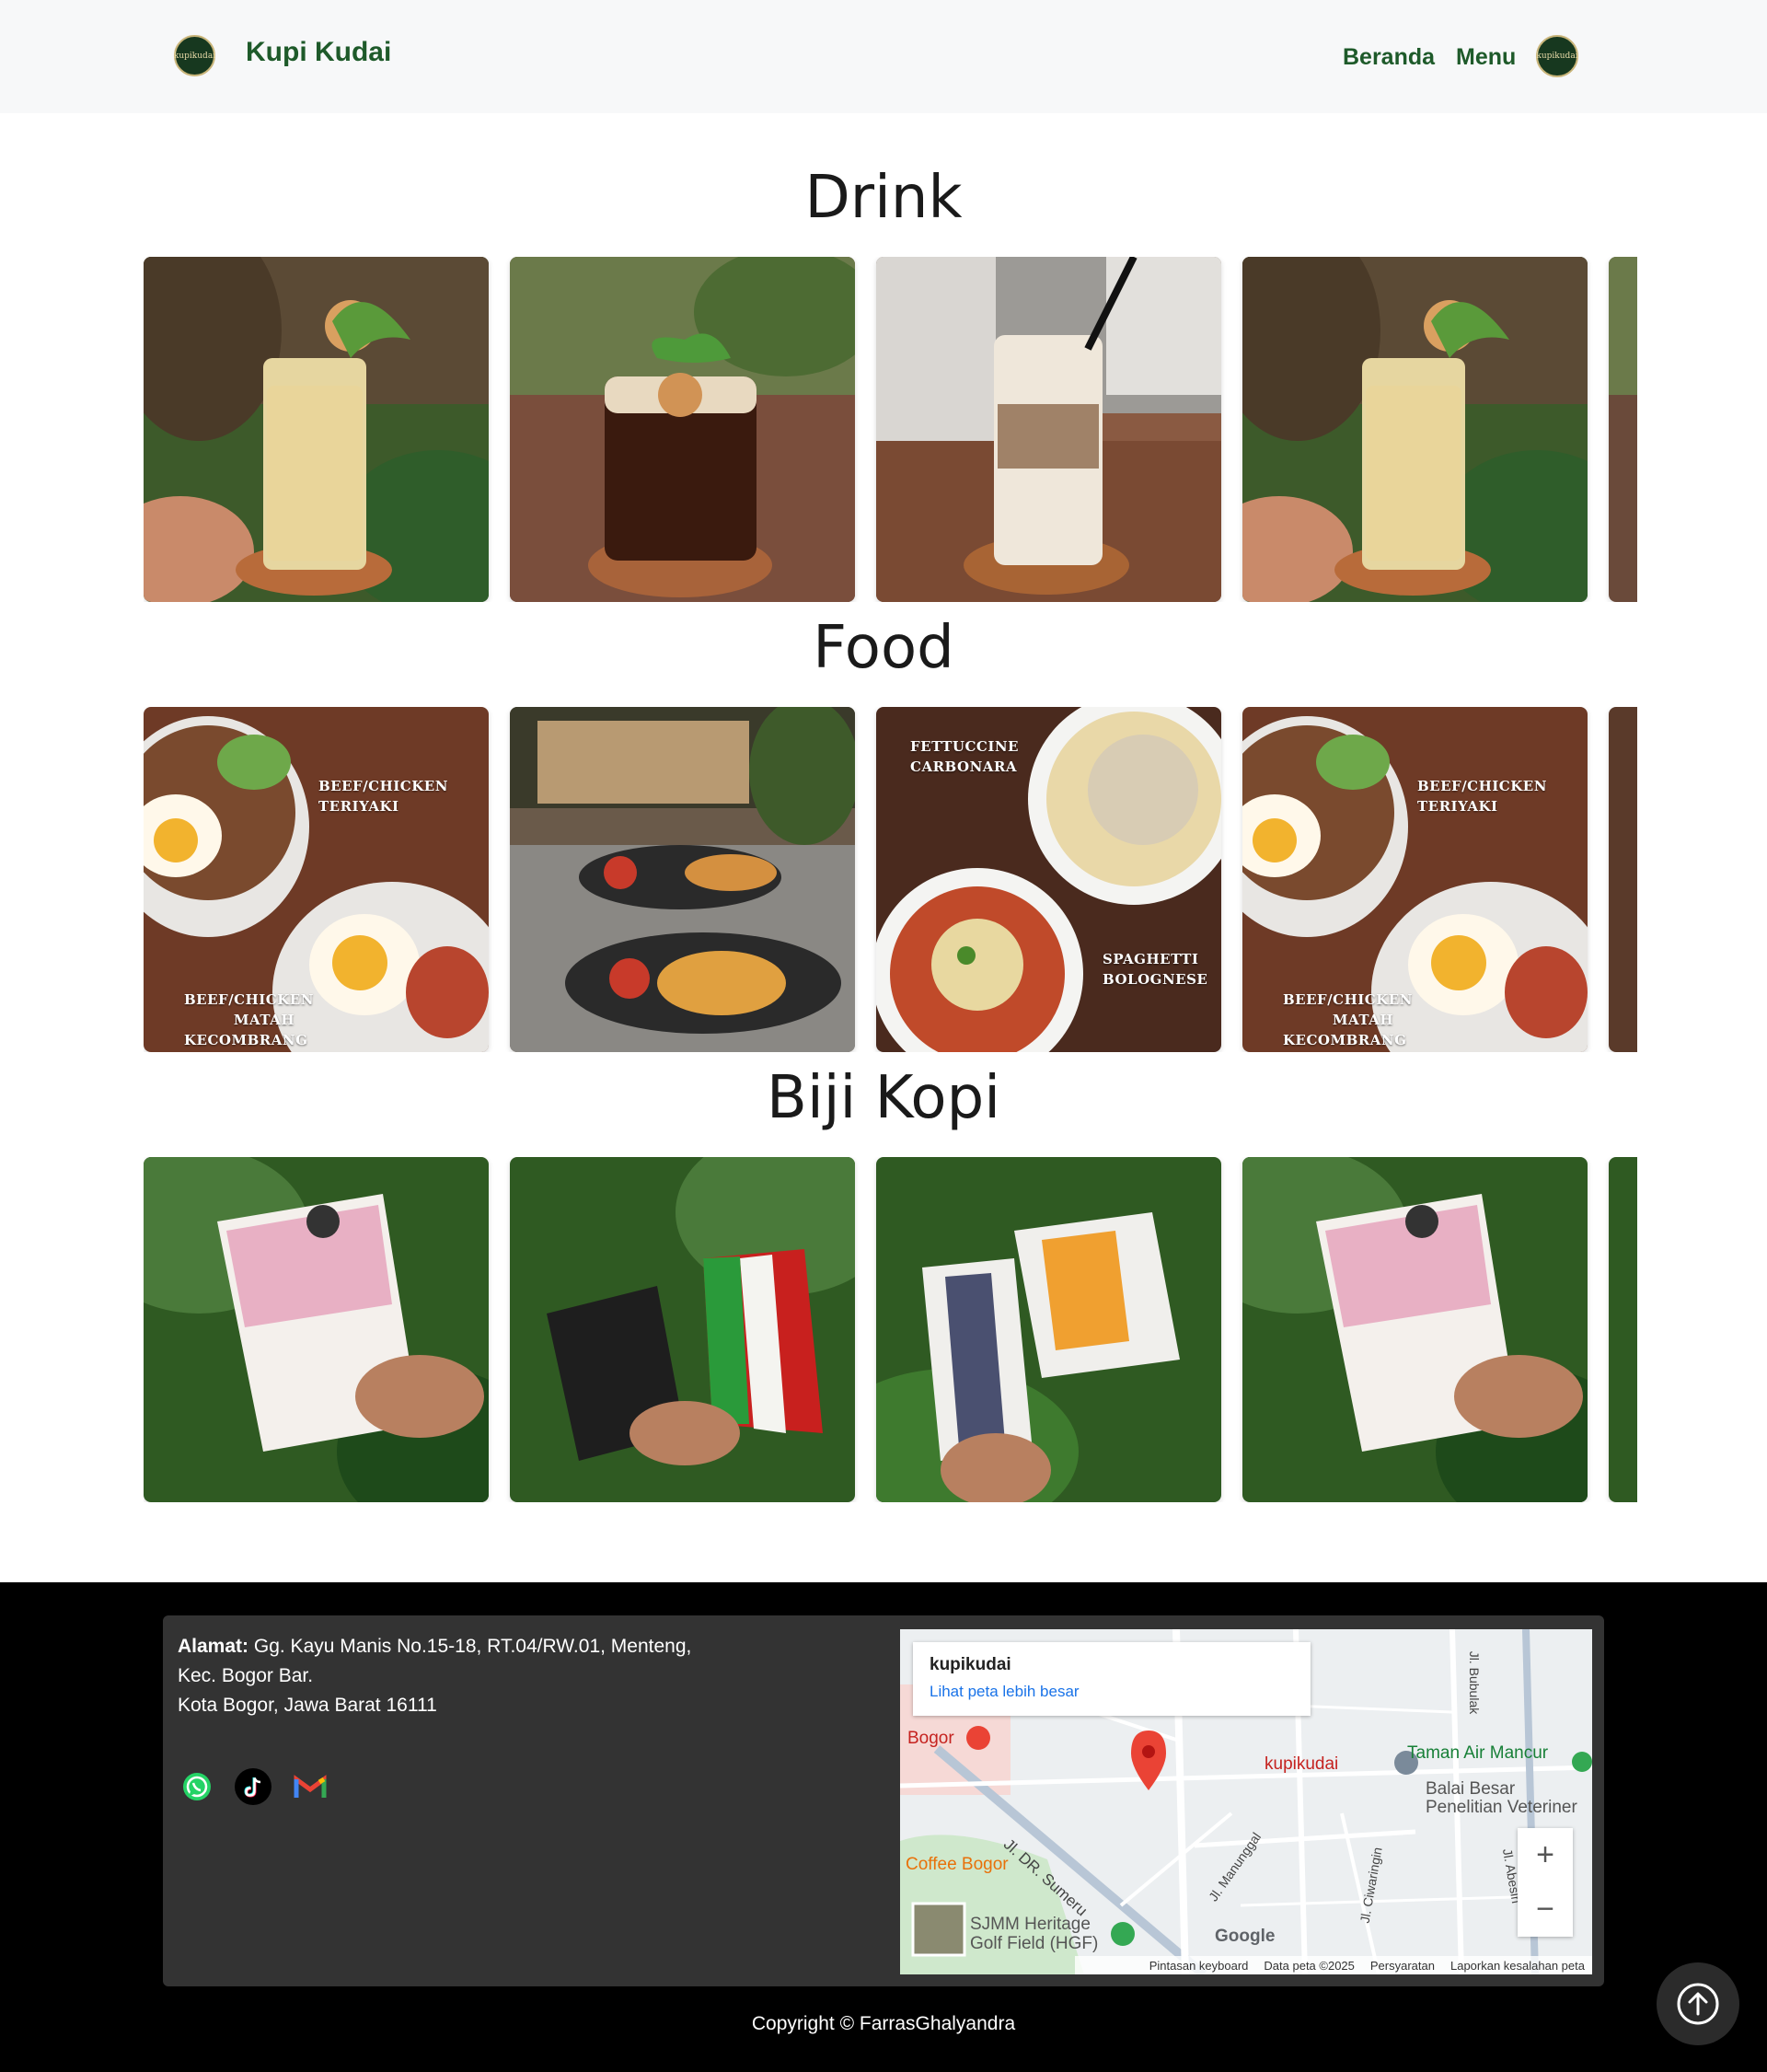 Image resolution: width=1767 pixels, height=2072 pixels. I want to click on beans-image-stali, so click(682, 1329).